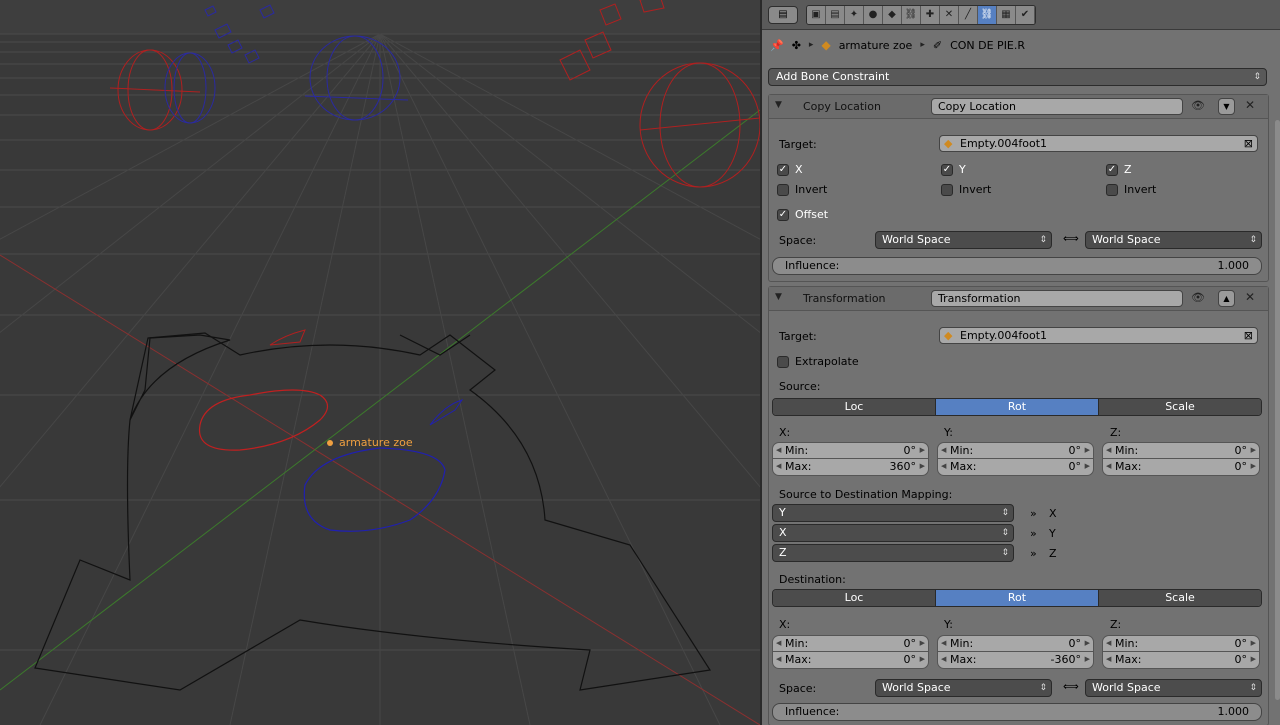 The image size is (1280, 725). I want to click on source-rot-button: Rot, so click(1017, 407).